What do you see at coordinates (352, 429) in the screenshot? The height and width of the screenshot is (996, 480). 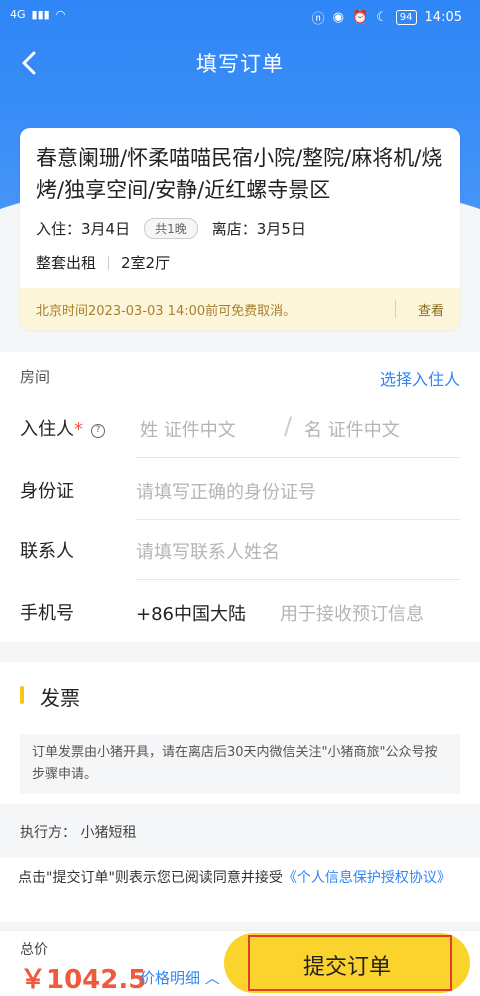 I see `given-name-input: 名 证件中文` at bounding box center [352, 429].